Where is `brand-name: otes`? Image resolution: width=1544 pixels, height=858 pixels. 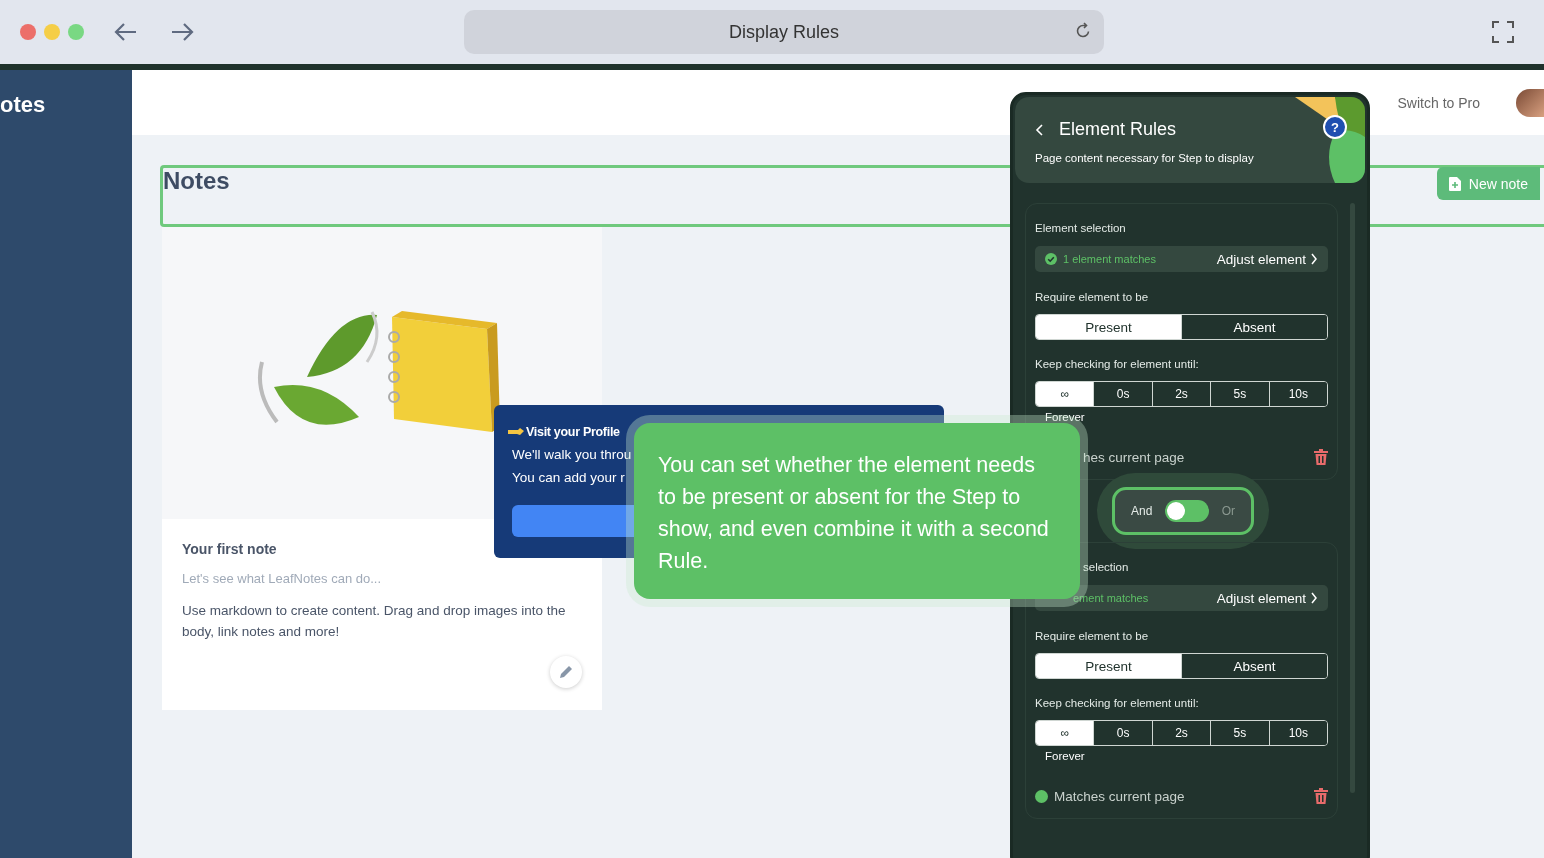
brand-name: otes is located at coordinates (23, 105).